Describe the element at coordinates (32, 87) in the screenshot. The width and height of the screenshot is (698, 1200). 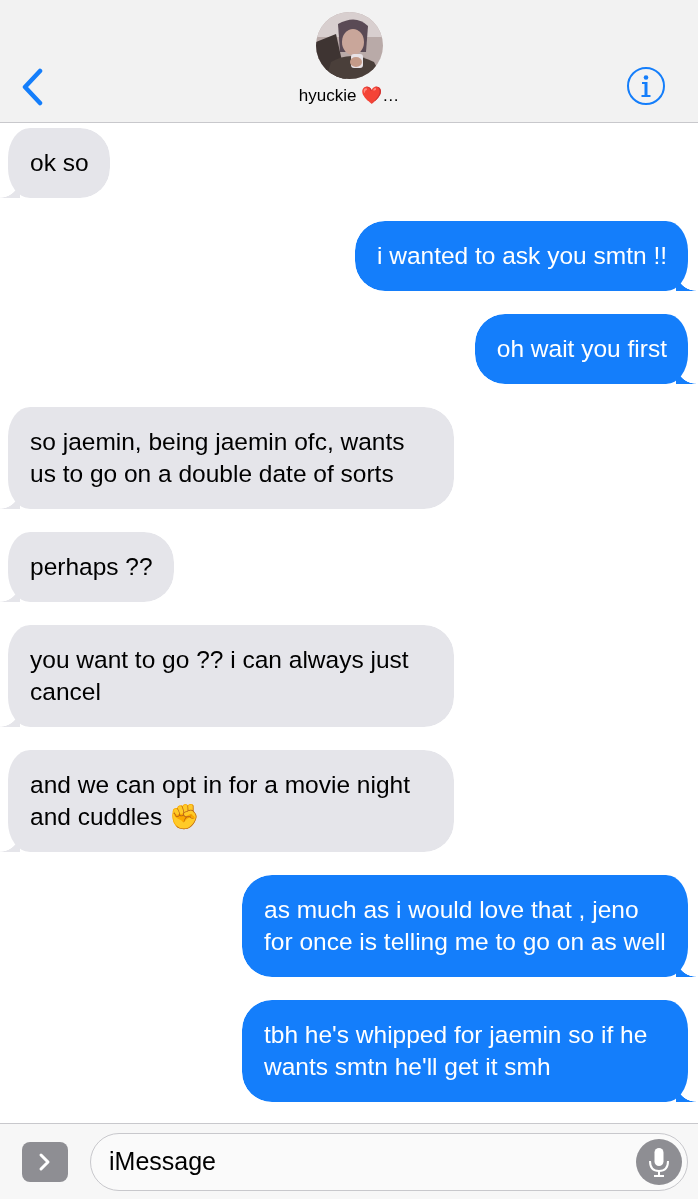
I see `back-icon` at that location.